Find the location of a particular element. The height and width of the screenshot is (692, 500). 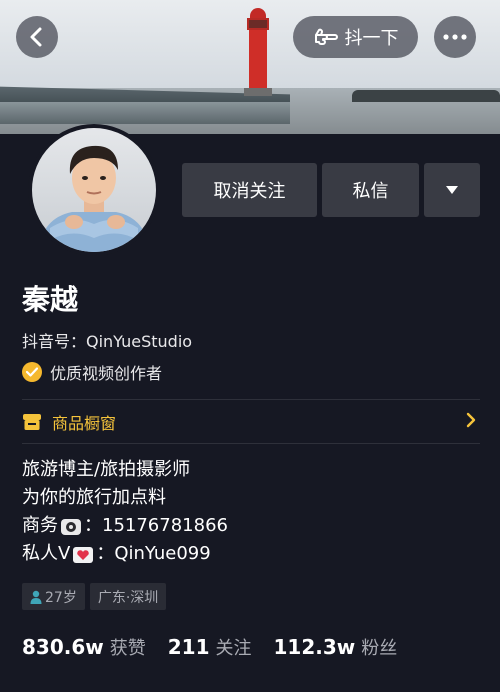

avatar is located at coordinates (94, 190).